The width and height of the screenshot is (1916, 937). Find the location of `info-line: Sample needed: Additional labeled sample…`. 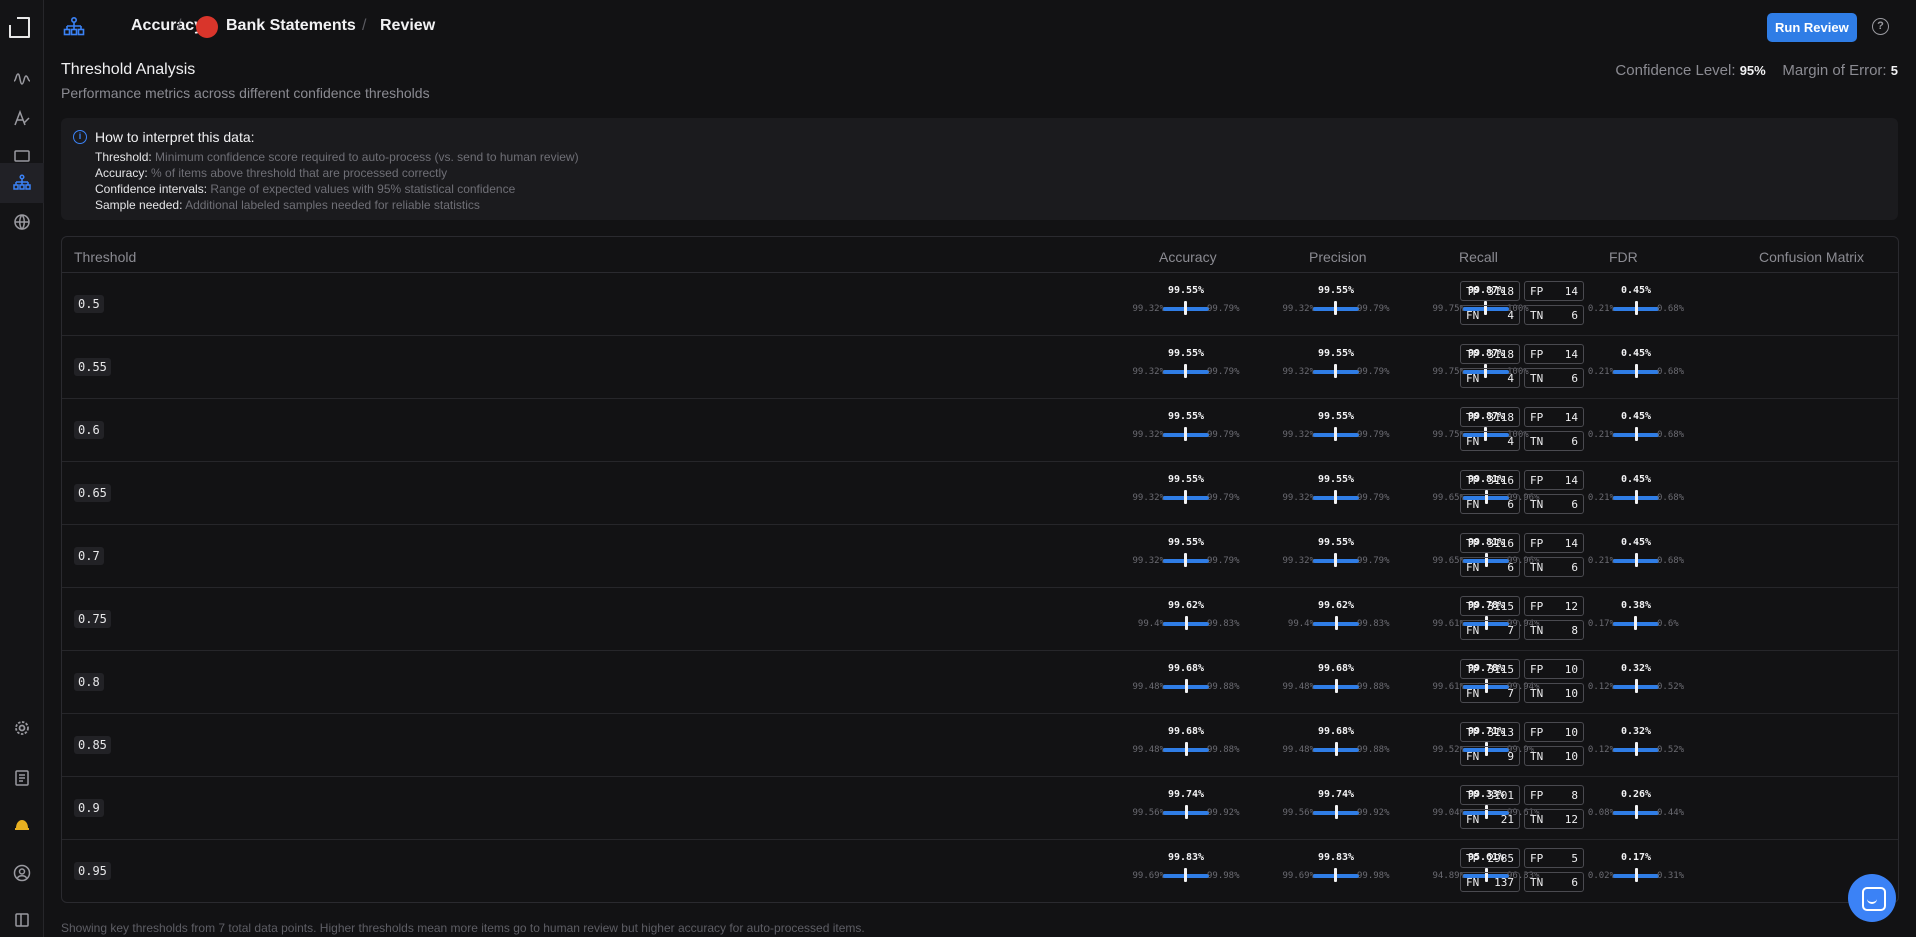

info-line: Sample needed: Additional labeled sample… is located at coordinates (287, 205).